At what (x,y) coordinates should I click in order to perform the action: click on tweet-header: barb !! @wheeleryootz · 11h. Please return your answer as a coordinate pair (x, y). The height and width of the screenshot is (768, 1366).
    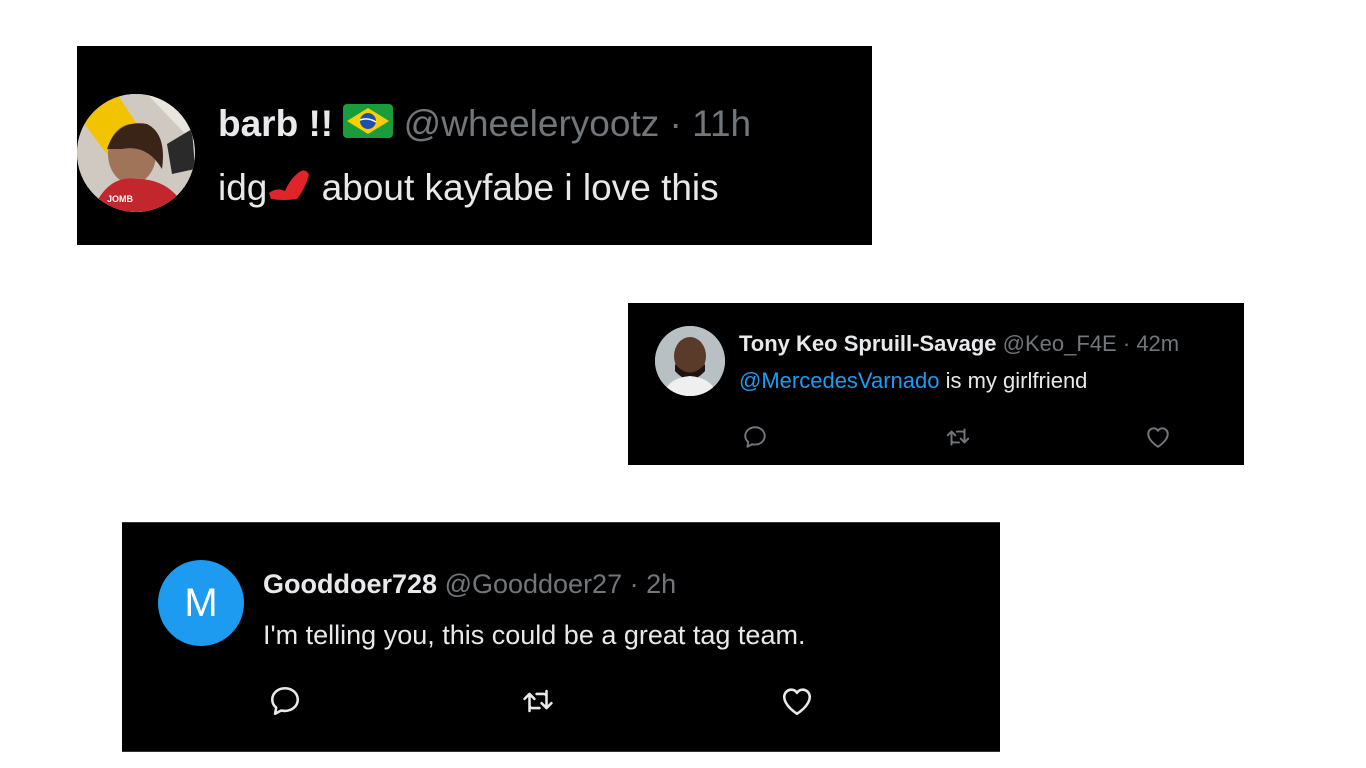
    Looking at the image, I should click on (484, 125).